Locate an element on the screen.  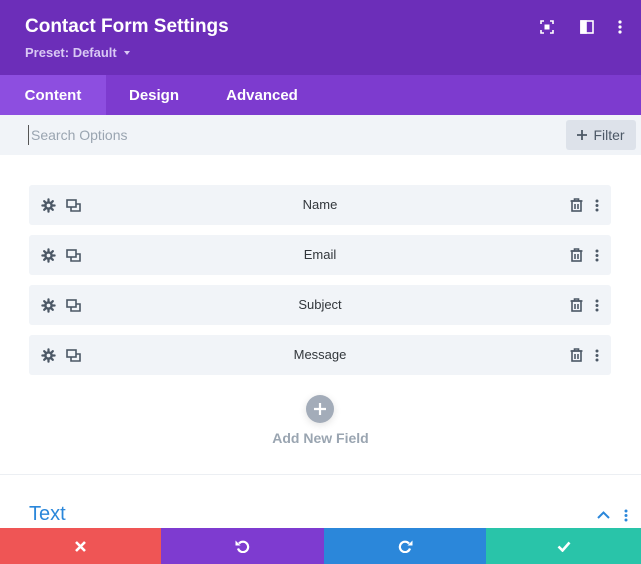
add-field-label: Add New Field is located at coordinates (320, 438).